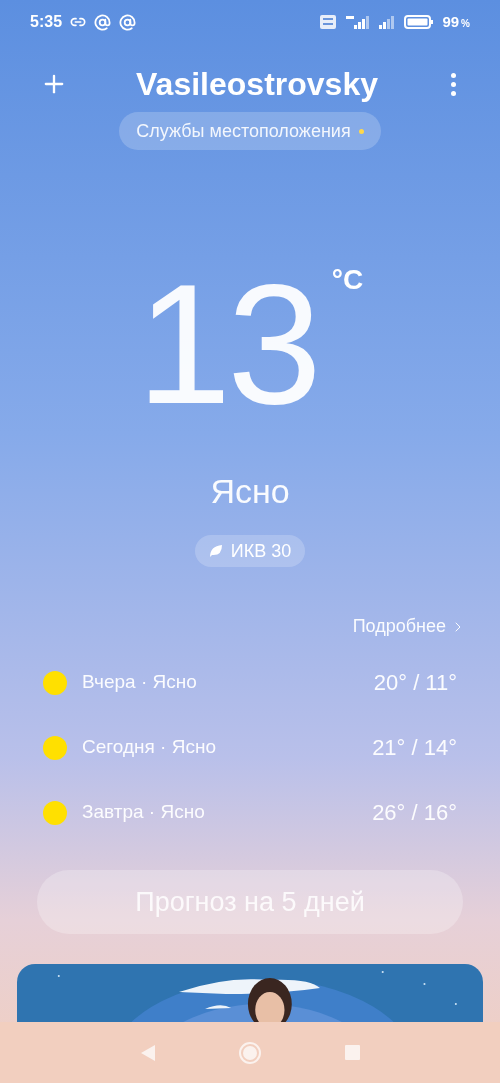  Describe the element at coordinates (451, 21) in the screenshot. I see `battery-percent: 99` at that location.